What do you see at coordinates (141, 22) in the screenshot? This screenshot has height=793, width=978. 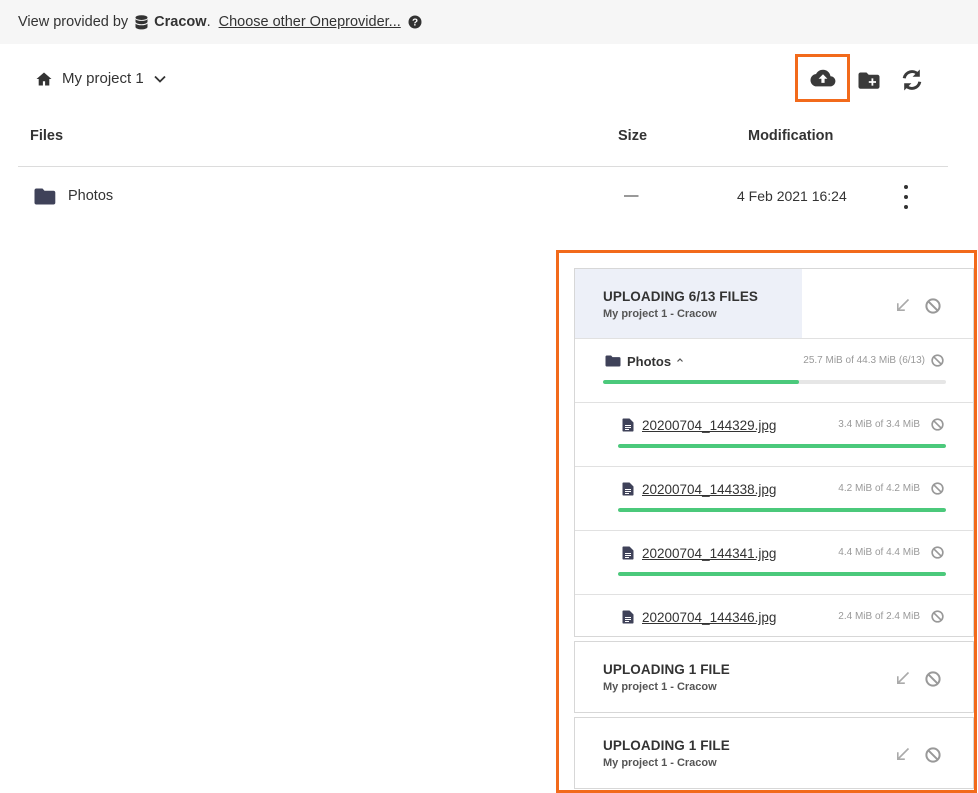 I see `database-icon` at bounding box center [141, 22].